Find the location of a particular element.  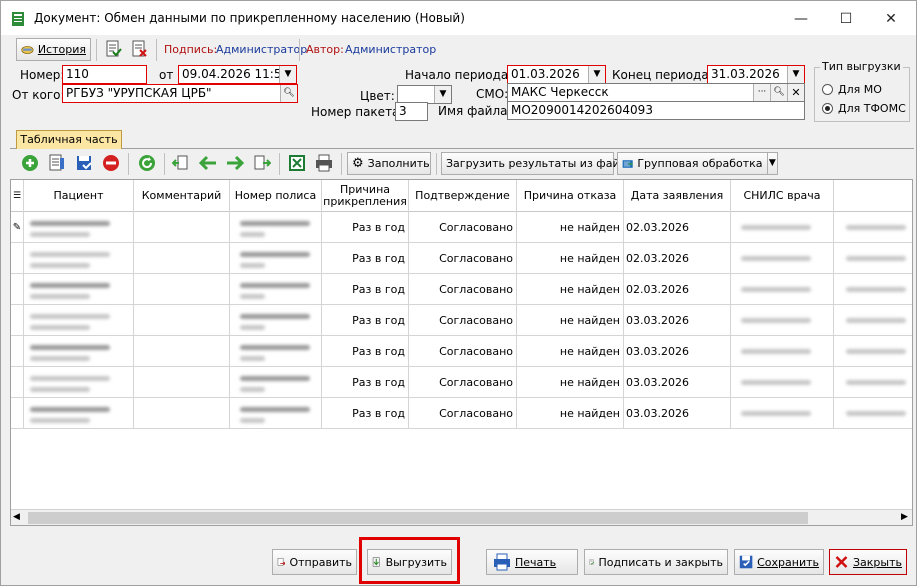

group-processing-button: Групповая обработка ▼ is located at coordinates (697, 163).